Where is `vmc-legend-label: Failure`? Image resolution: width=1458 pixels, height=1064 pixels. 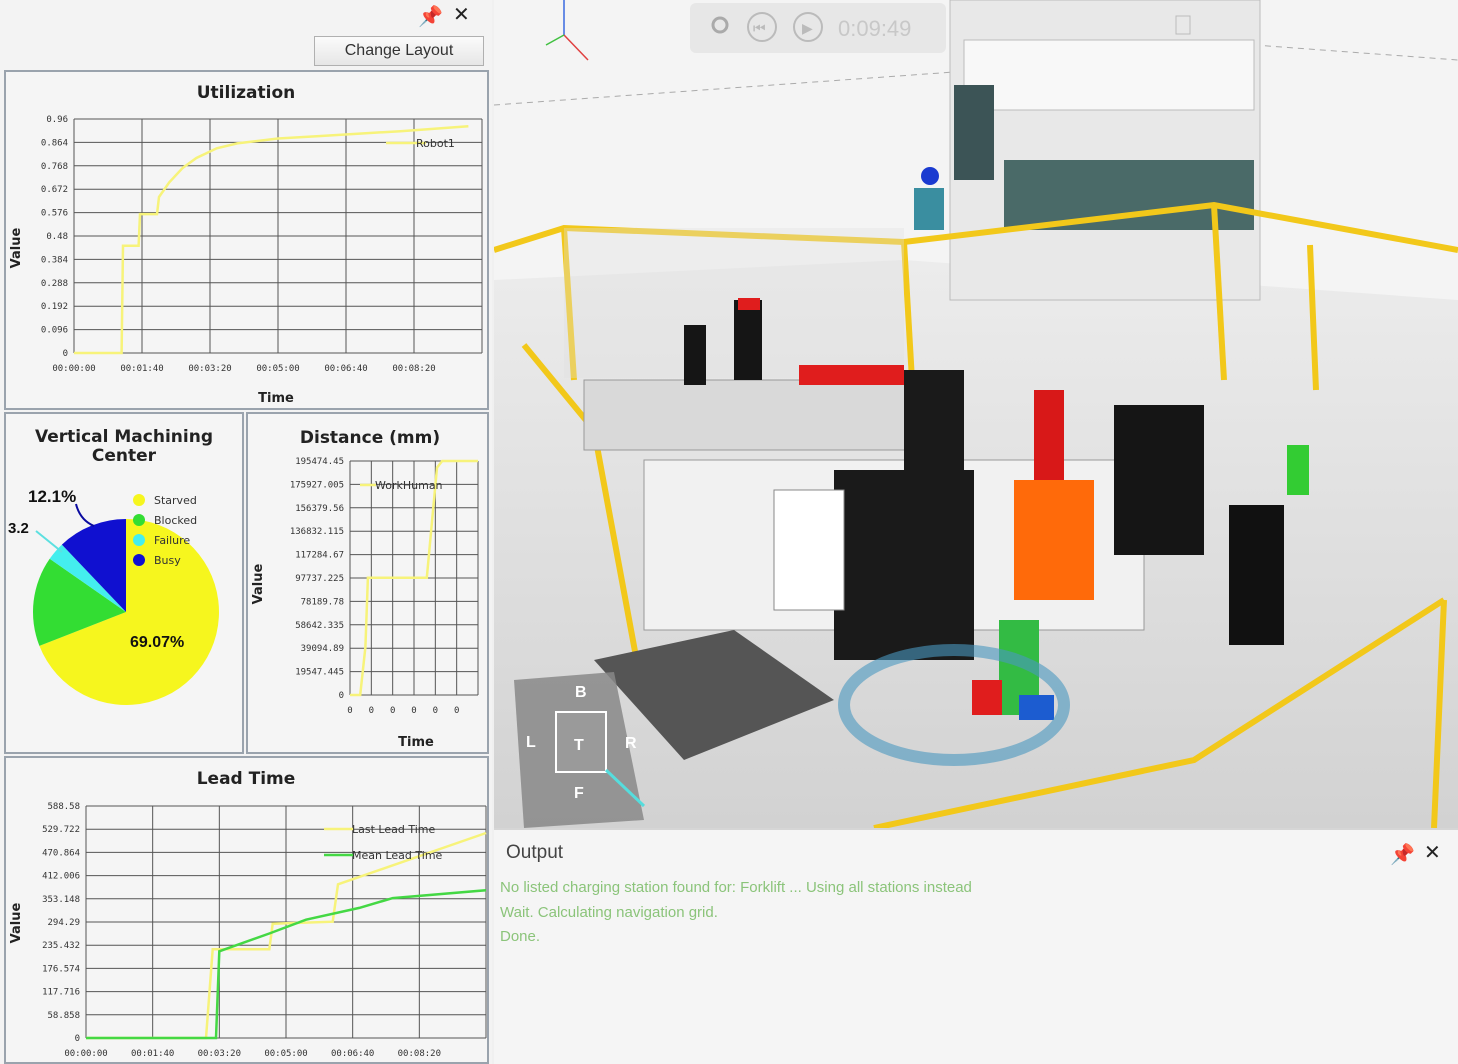 vmc-legend-label: Failure is located at coordinates (172, 540).